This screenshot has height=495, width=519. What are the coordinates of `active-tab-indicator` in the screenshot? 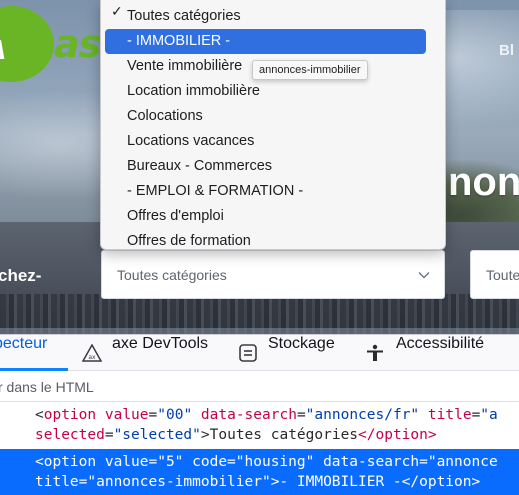 It's located at (34, 369).